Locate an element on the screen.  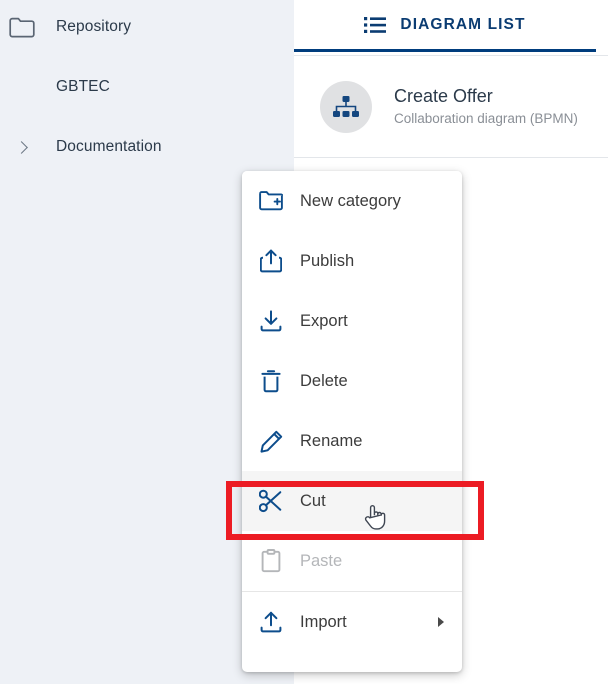
tree-item-repository: Repository is located at coordinates (147, 27).